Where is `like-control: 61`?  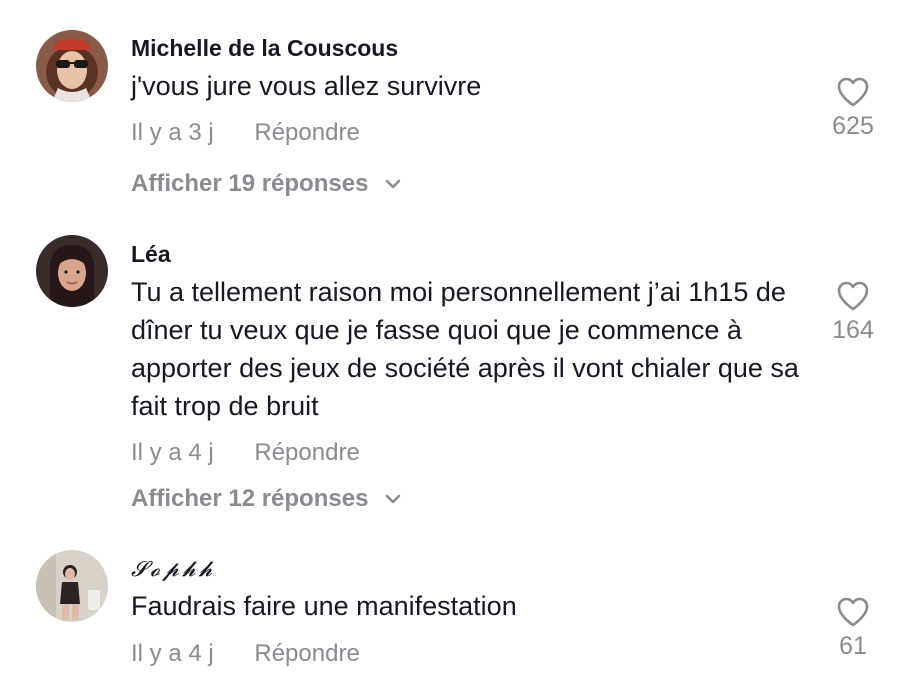
like-control: 61 is located at coordinates (853, 628).